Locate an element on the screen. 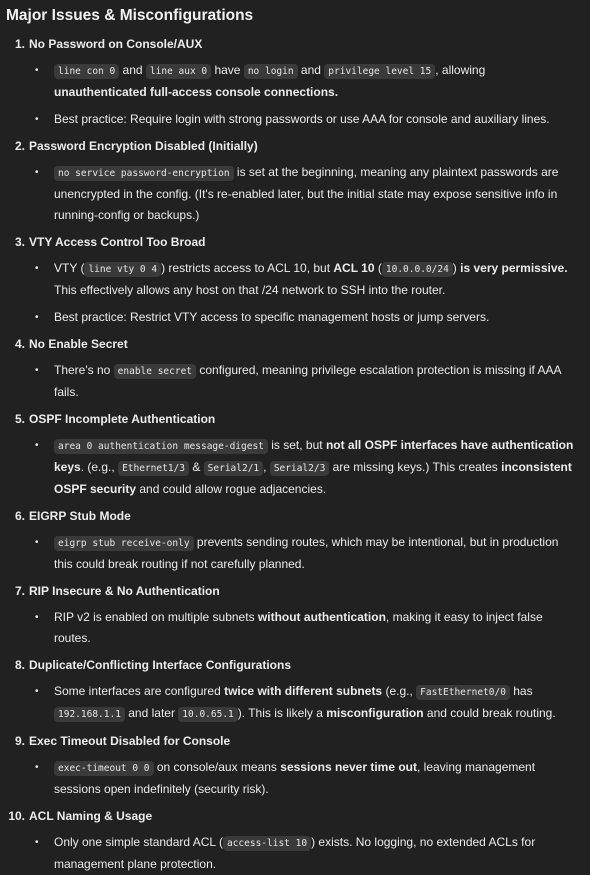 The width and height of the screenshot is (590, 875). inline-code: Serial2/3 is located at coordinates (299, 468).